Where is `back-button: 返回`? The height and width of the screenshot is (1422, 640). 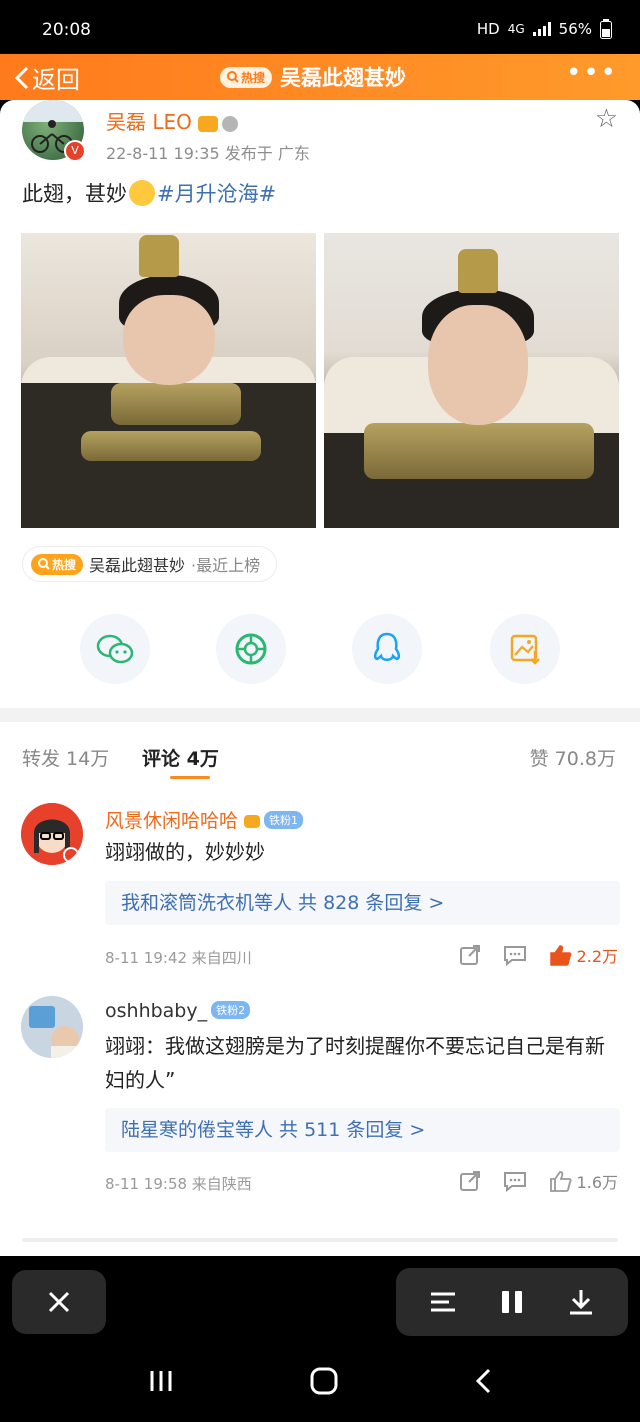 back-button: 返回 is located at coordinates (47, 77).